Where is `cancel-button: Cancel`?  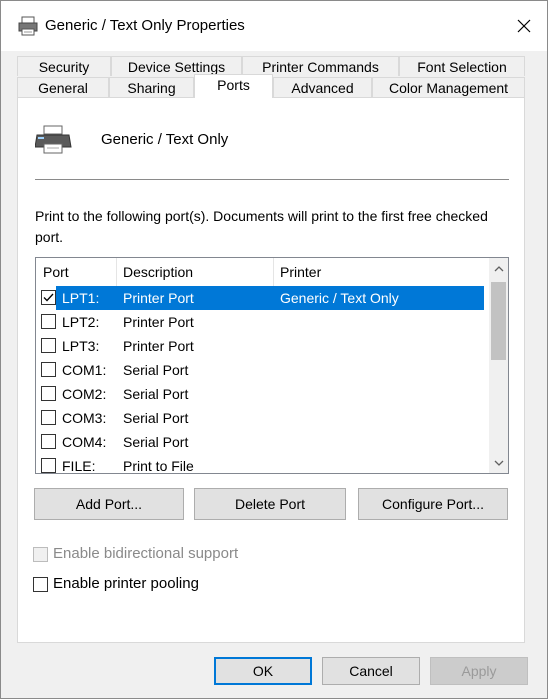
cancel-button: Cancel is located at coordinates (371, 671).